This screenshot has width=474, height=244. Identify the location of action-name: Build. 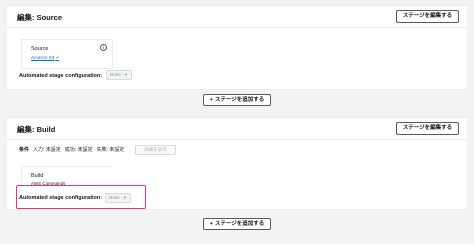
(37, 176).